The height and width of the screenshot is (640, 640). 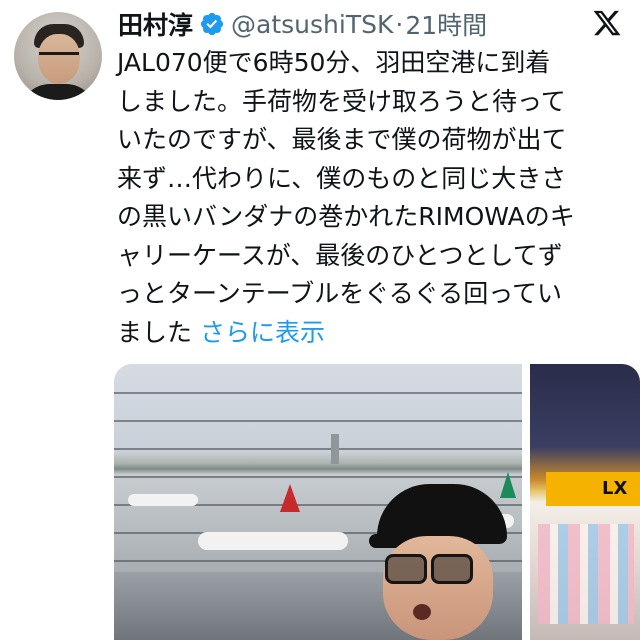 I want to click on shop-photo: LX, so click(x=585, y=502).